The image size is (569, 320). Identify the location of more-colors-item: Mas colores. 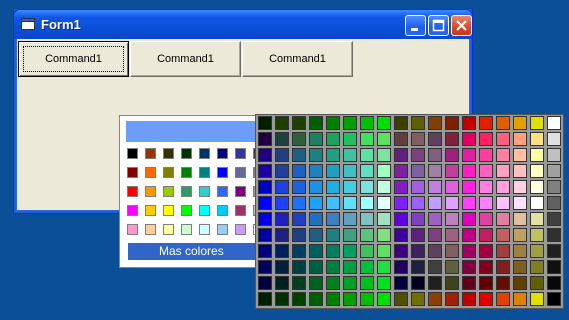
(195, 251).